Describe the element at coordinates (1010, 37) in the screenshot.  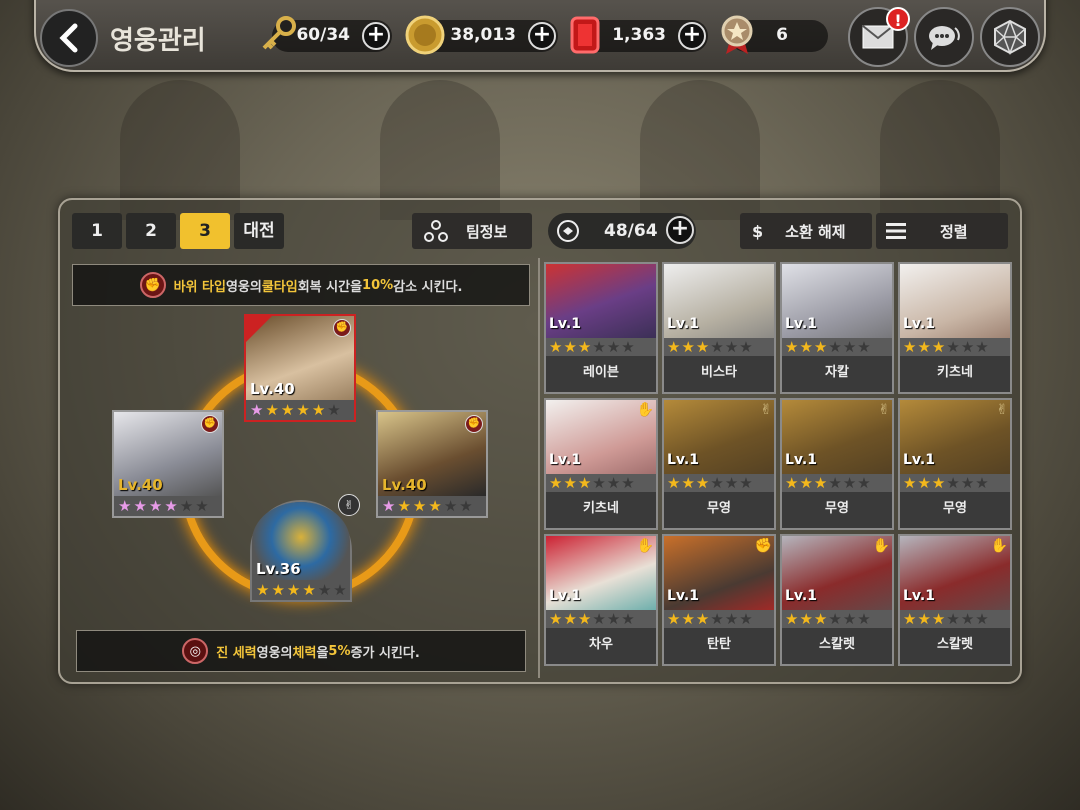
I see `menu-dice-button` at that location.